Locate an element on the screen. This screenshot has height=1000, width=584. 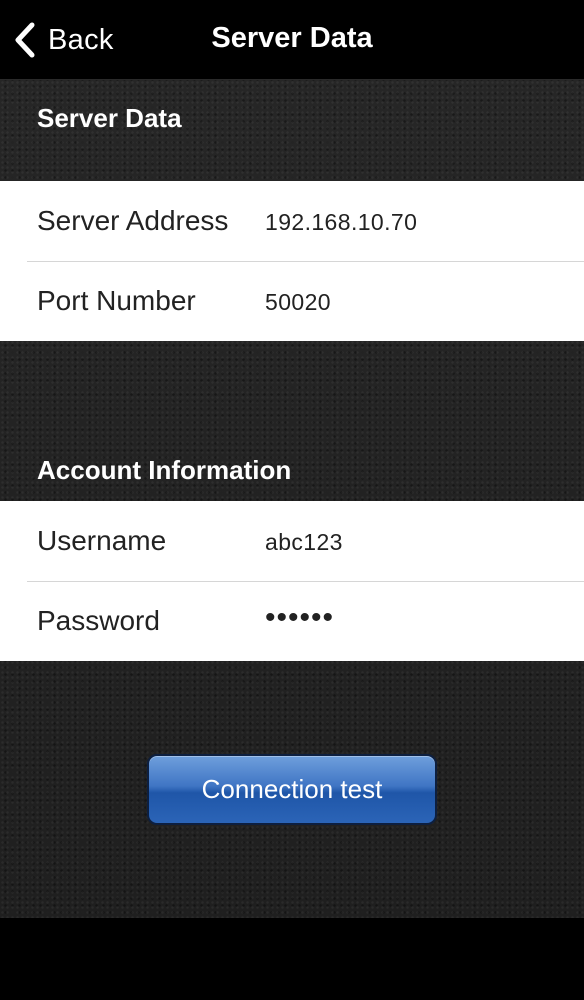
port-number-field: 50020 is located at coordinates (415, 302).